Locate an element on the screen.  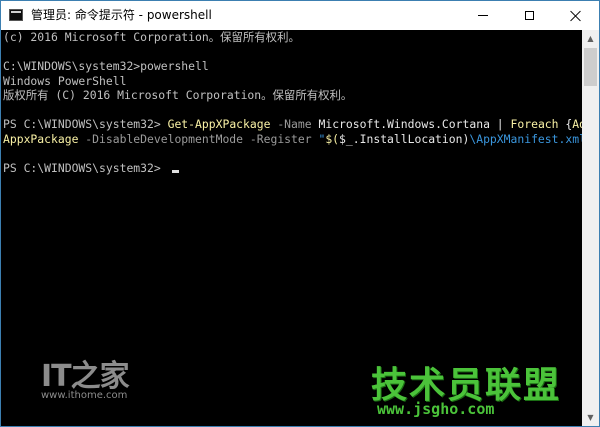
package-name: Microsoft.Windows.Cortana is located at coordinates (404, 124).